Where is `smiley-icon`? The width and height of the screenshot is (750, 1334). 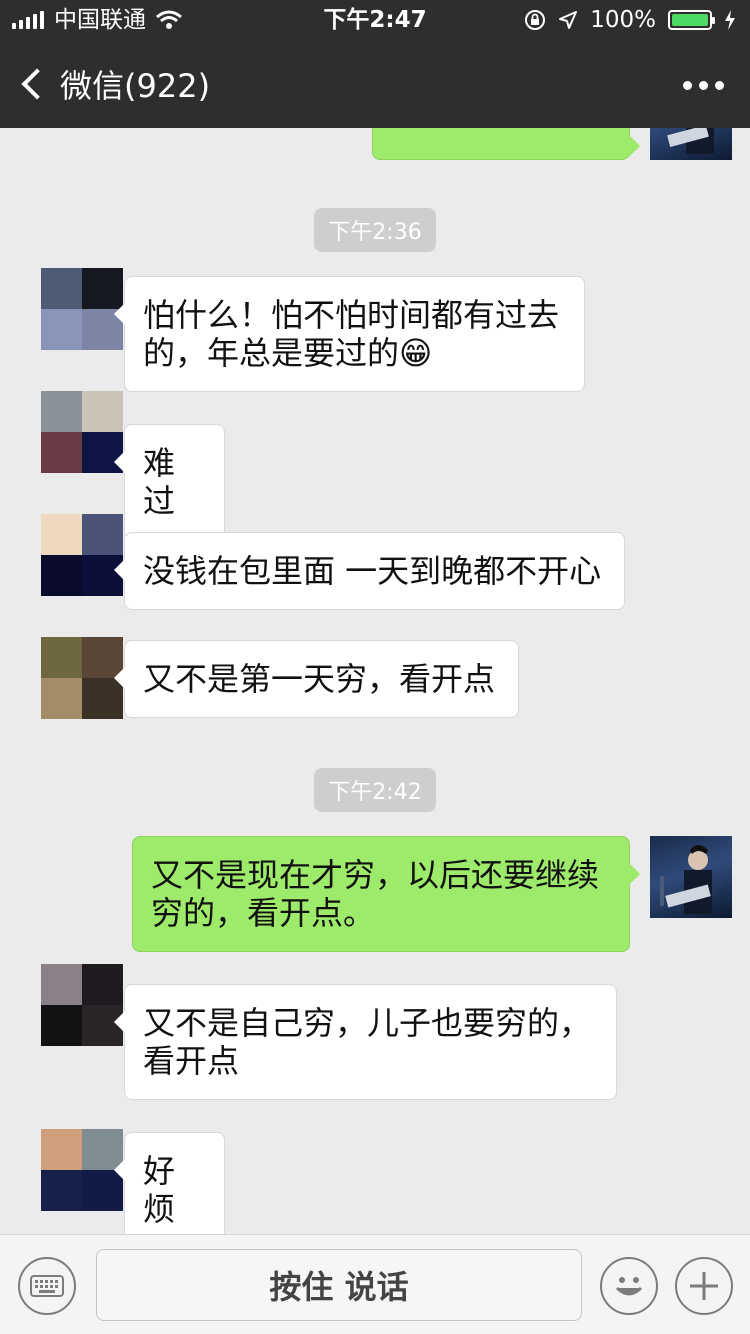 smiley-icon is located at coordinates (629, 1286).